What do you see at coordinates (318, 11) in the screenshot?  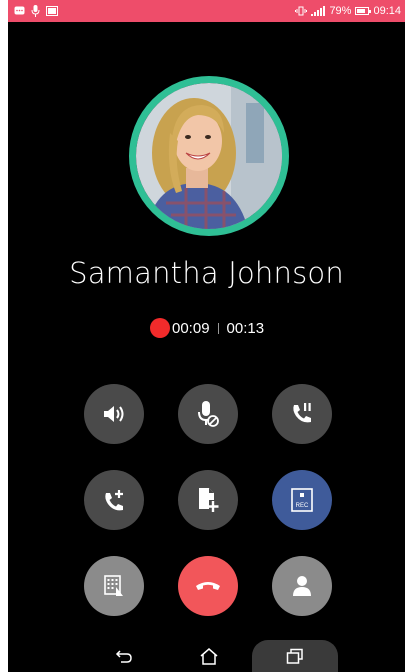 I see `signal-icon` at bounding box center [318, 11].